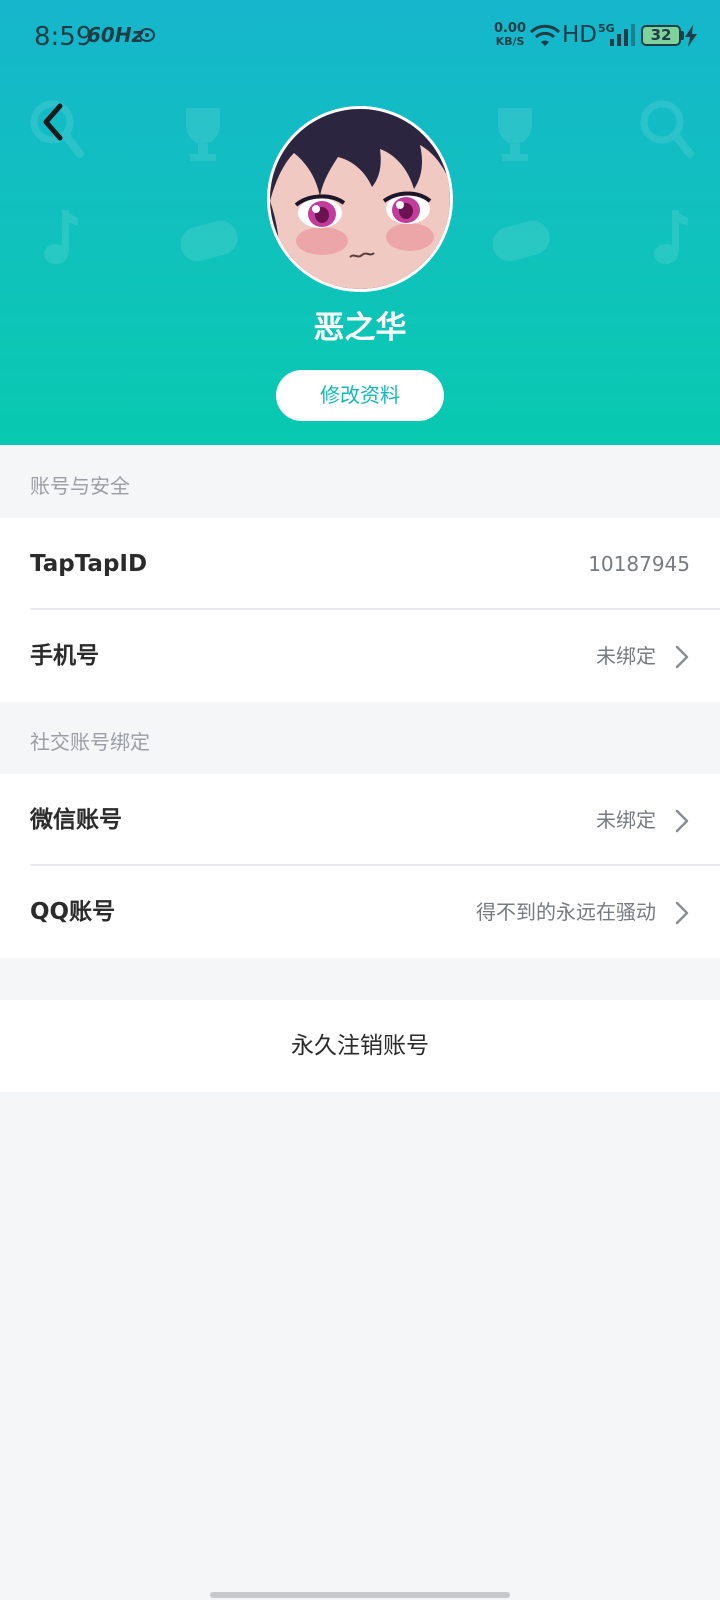 This screenshot has width=720, height=1600. I want to click on signal-icon, so click(622, 35).